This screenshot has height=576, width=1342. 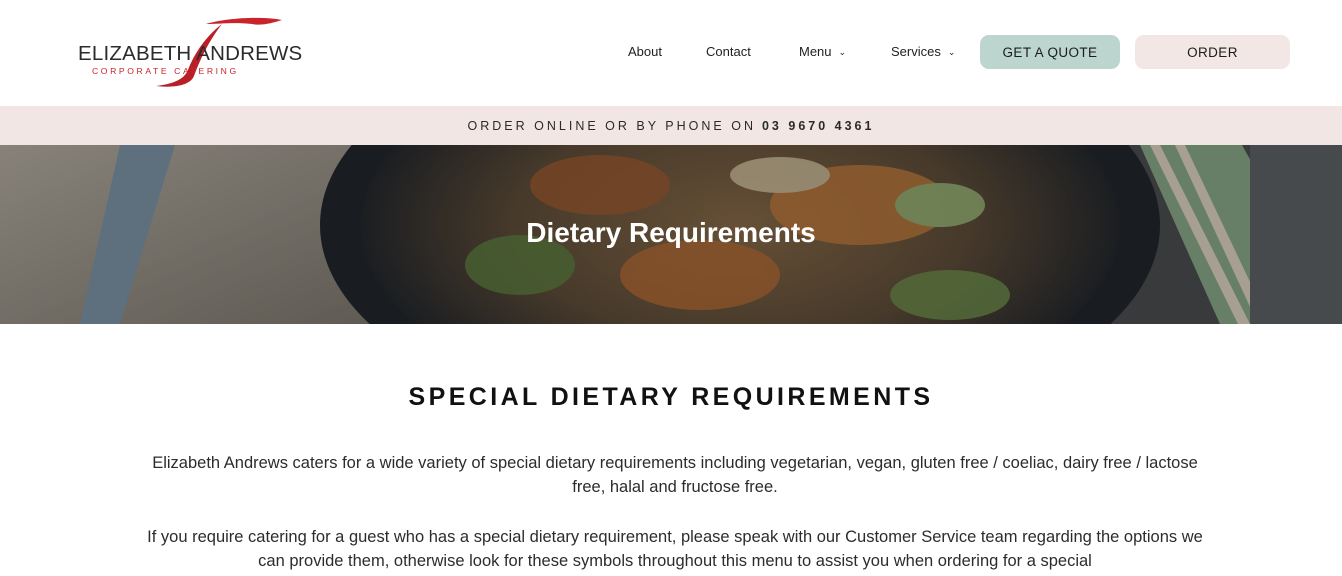 I want to click on order-button: ORDER, so click(x=1212, y=52).